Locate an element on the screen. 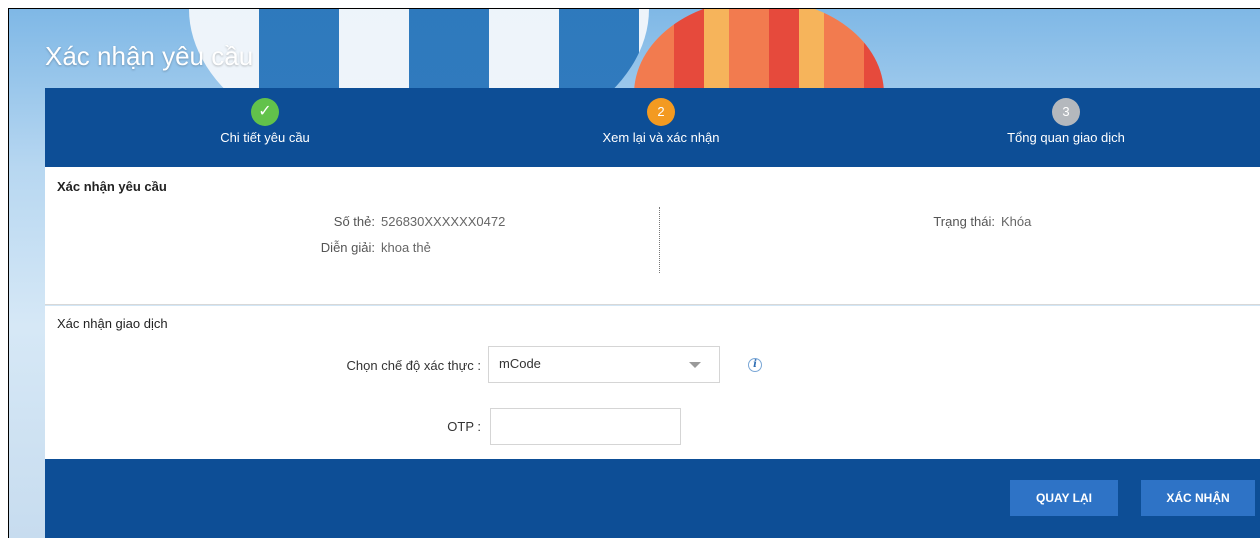  step-request-details: ✓ Chi tiết yêu cầu is located at coordinates (265, 121).